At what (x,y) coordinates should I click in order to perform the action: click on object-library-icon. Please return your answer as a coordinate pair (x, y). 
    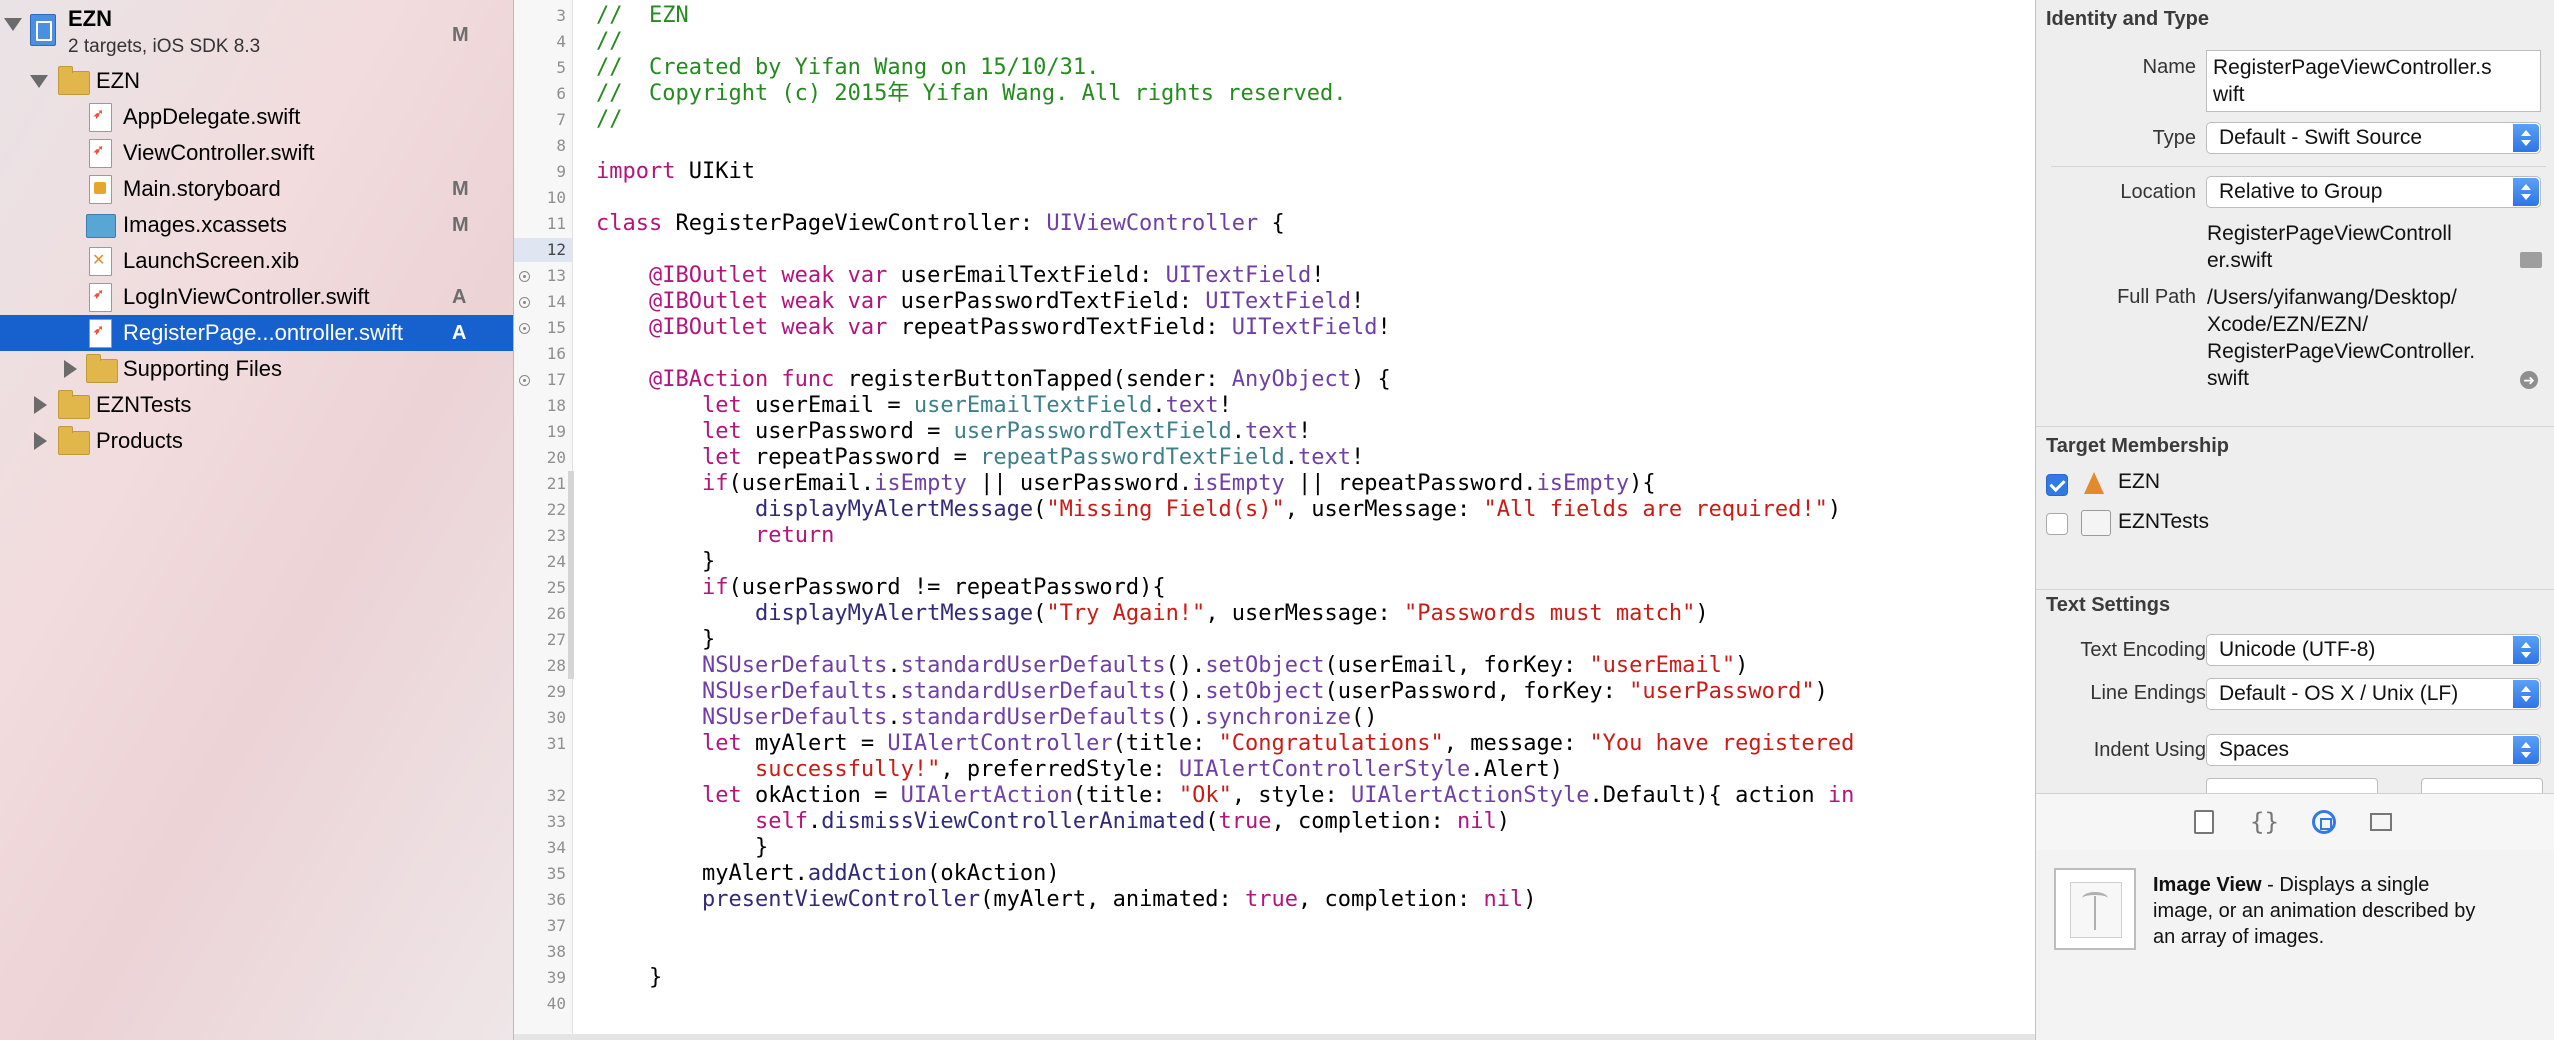
    Looking at the image, I should click on (2324, 822).